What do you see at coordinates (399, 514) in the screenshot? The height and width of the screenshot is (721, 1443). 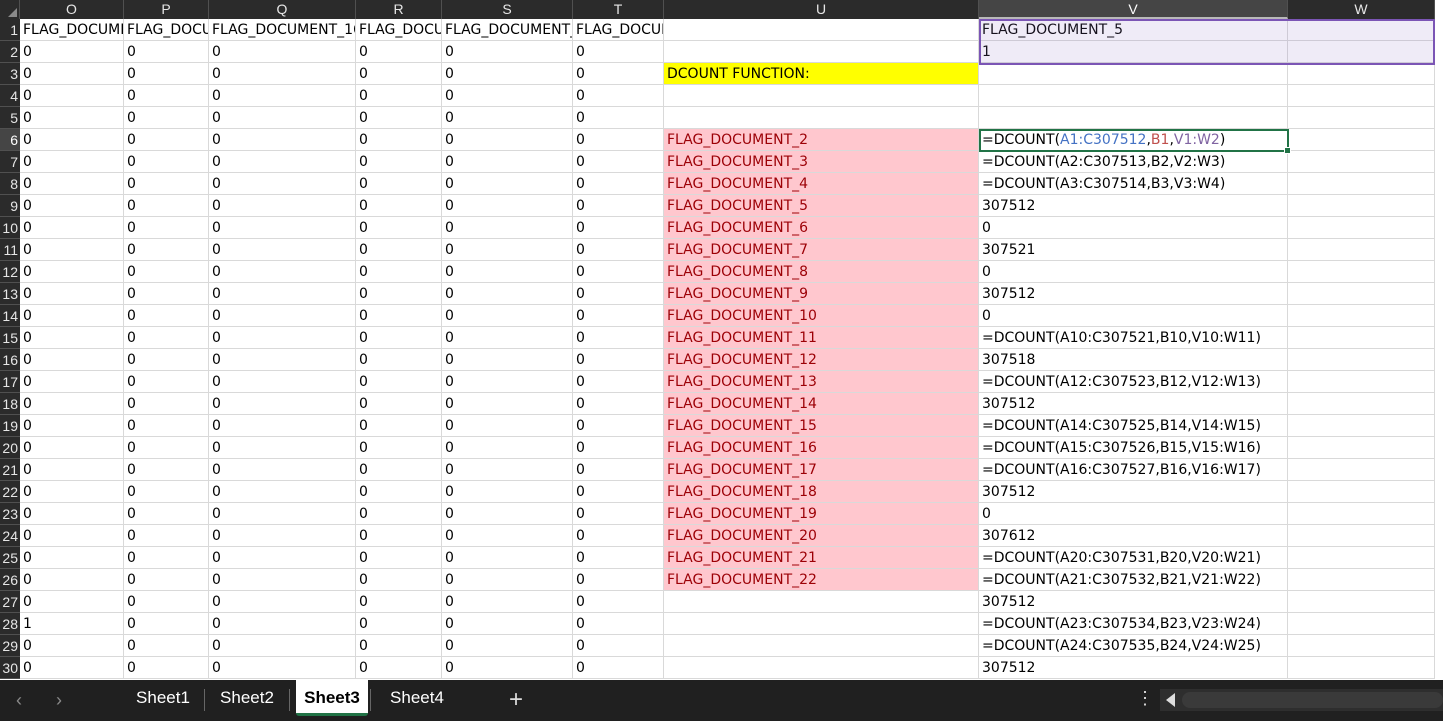 I see `cell-r23: 0` at bounding box center [399, 514].